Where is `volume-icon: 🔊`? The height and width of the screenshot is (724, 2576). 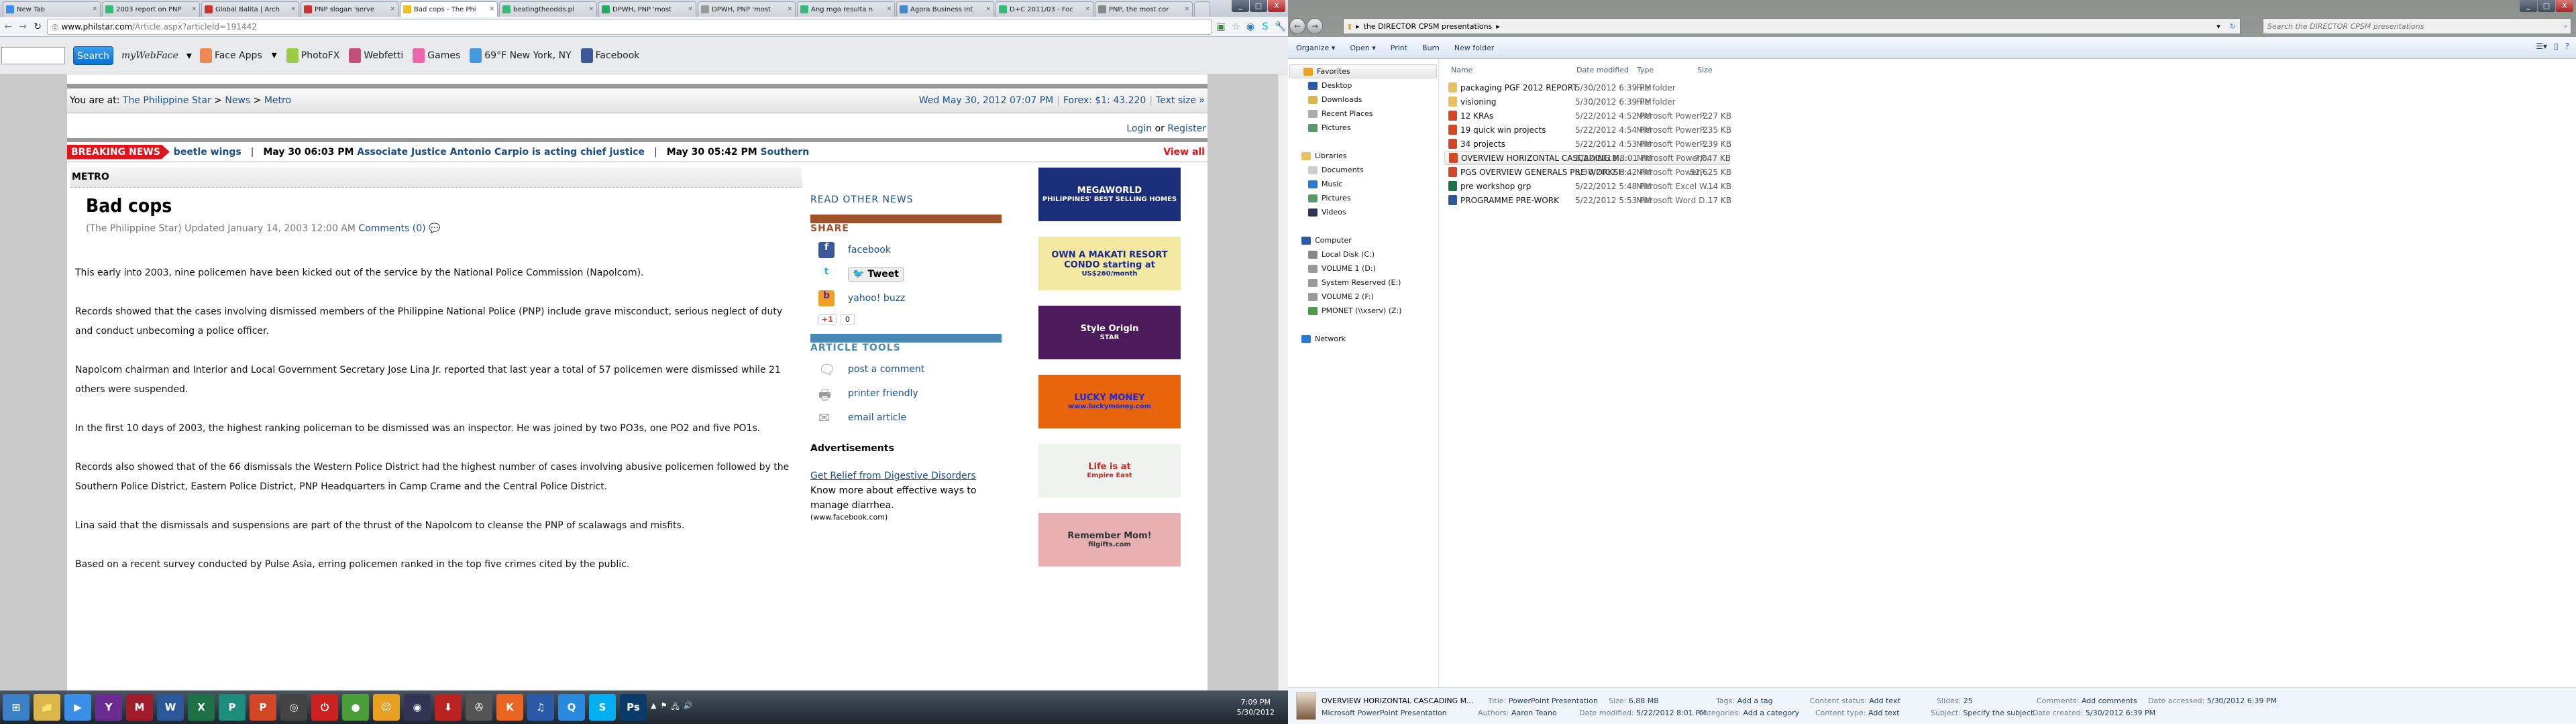 volume-icon: 🔊 is located at coordinates (688, 707).